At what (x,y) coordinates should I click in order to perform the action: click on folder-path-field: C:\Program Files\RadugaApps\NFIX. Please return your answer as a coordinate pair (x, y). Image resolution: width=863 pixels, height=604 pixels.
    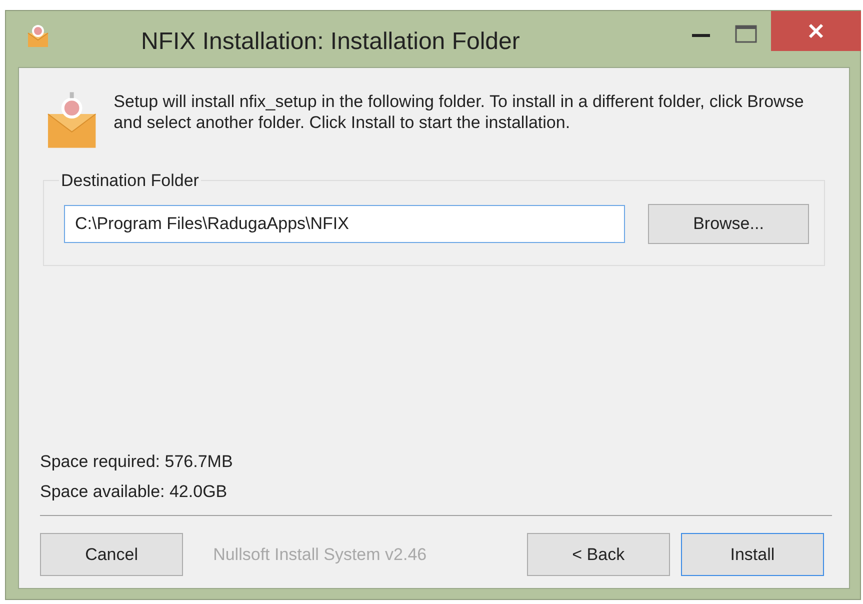
    Looking at the image, I should click on (344, 224).